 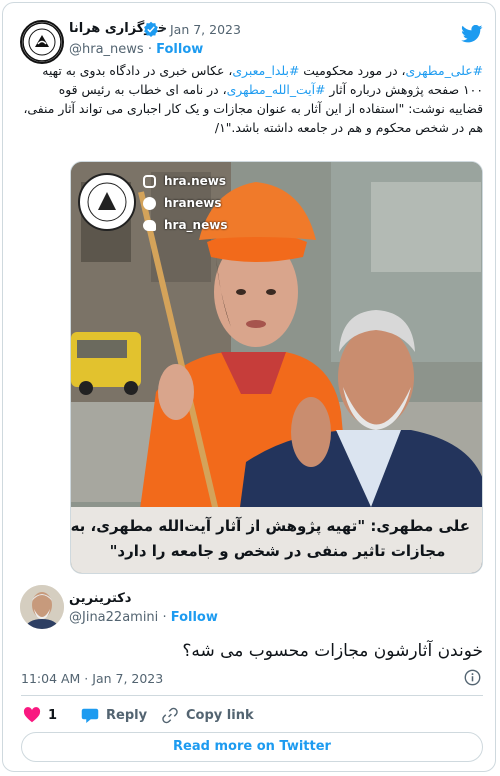 I want to click on telegram-row: hranews, so click(x=185, y=203).